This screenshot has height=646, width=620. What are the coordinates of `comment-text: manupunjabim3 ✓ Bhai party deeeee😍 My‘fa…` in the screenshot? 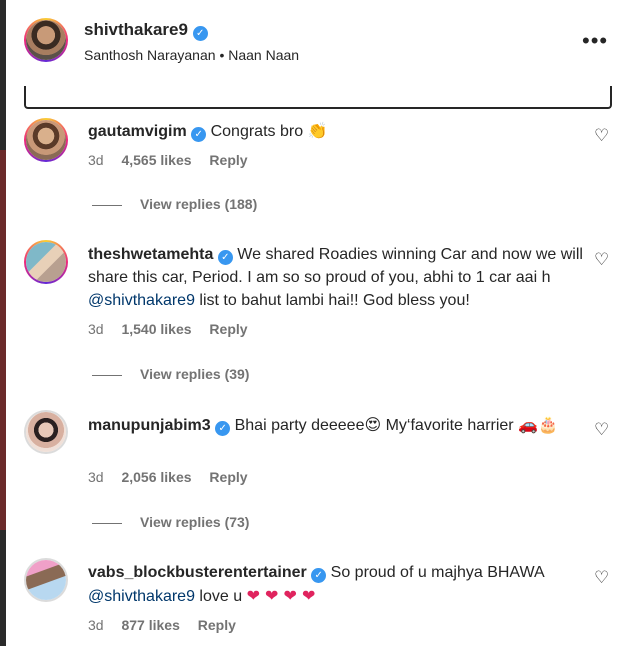 It's located at (336, 425).